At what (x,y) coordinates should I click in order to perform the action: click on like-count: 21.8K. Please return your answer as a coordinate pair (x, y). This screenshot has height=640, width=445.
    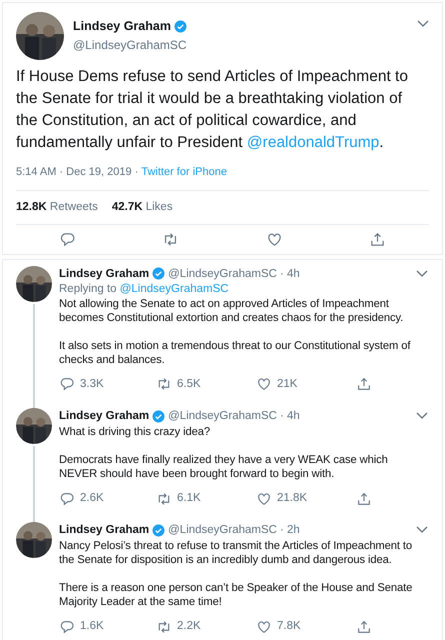
    Looking at the image, I should click on (292, 498).